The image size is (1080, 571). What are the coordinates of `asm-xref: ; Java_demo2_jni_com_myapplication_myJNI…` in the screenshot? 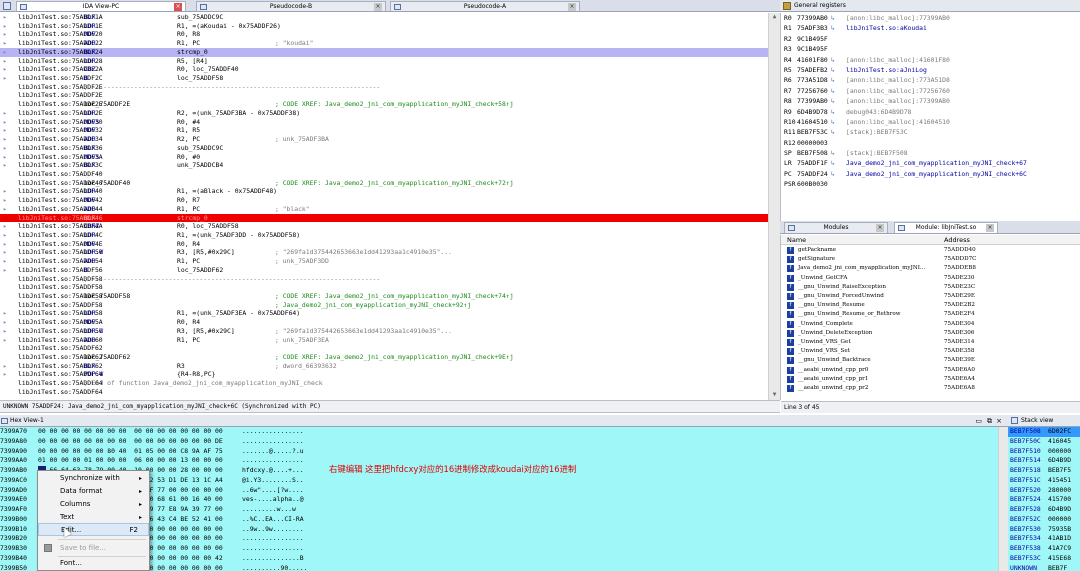 It's located at (373, 305).